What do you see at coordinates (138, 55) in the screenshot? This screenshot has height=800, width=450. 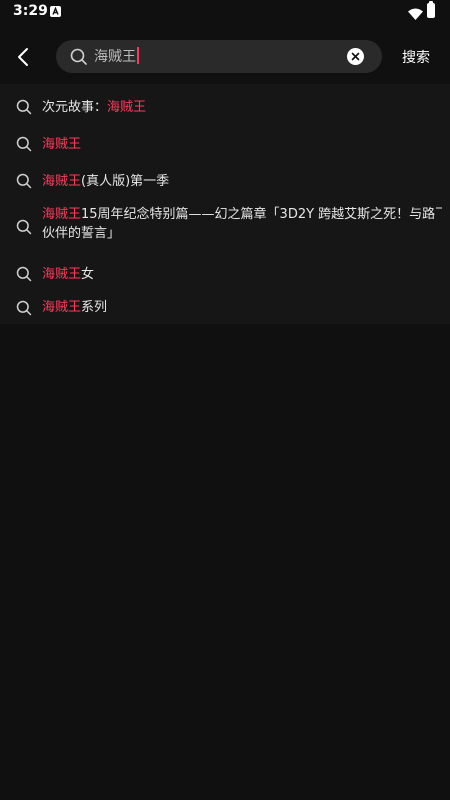 I see `text-caret` at bounding box center [138, 55].